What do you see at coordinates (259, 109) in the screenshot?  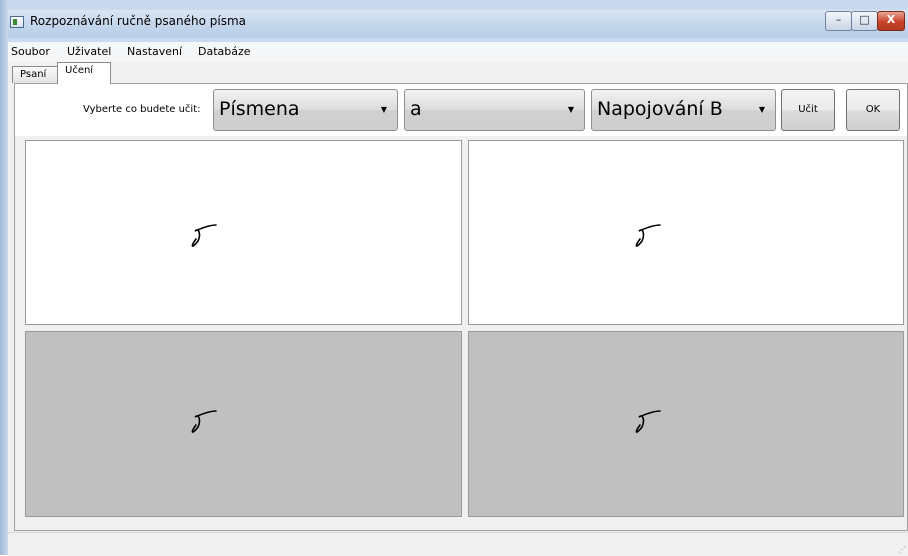 I see `type-select-value: Písmena` at bounding box center [259, 109].